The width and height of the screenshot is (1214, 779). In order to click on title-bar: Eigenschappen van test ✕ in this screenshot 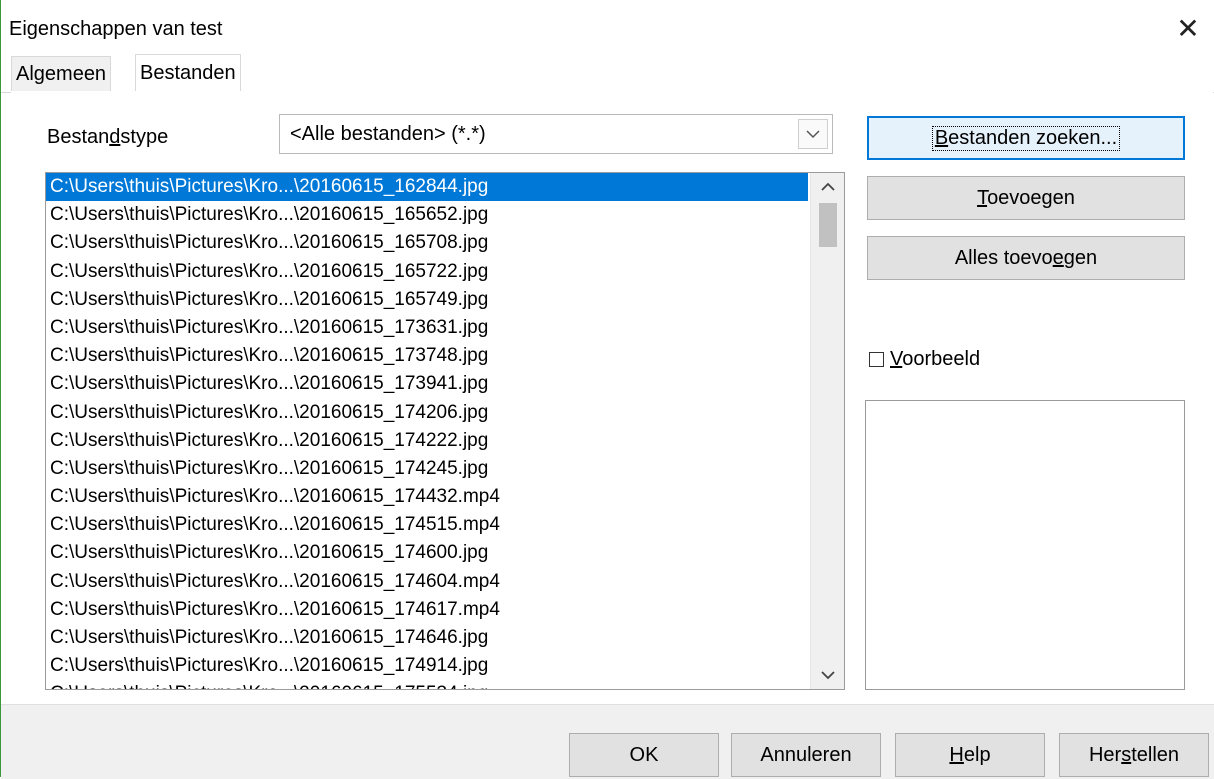, I will do `click(607, 28)`.